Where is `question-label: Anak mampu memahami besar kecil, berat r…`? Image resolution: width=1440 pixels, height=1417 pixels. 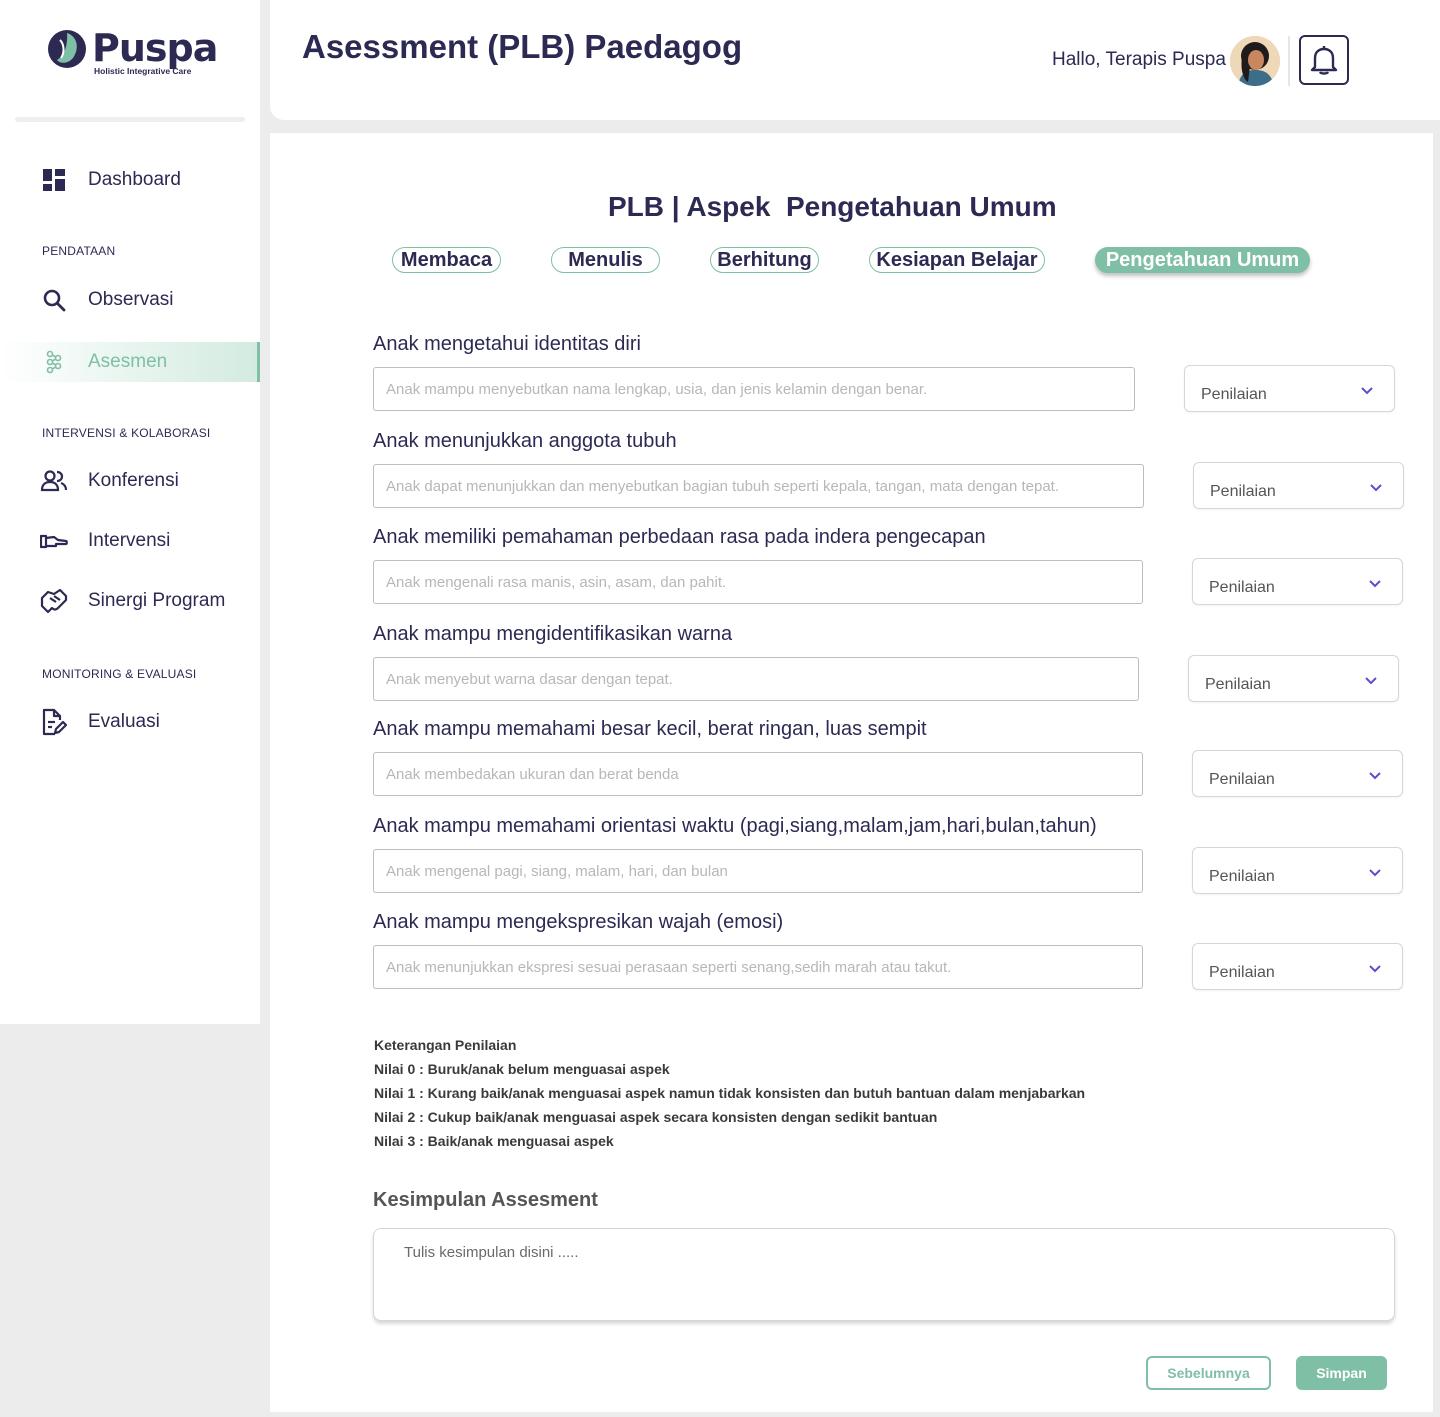
question-label: Anak mampu memahami besar kecil, berat r… is located at coordinates (650, 729).